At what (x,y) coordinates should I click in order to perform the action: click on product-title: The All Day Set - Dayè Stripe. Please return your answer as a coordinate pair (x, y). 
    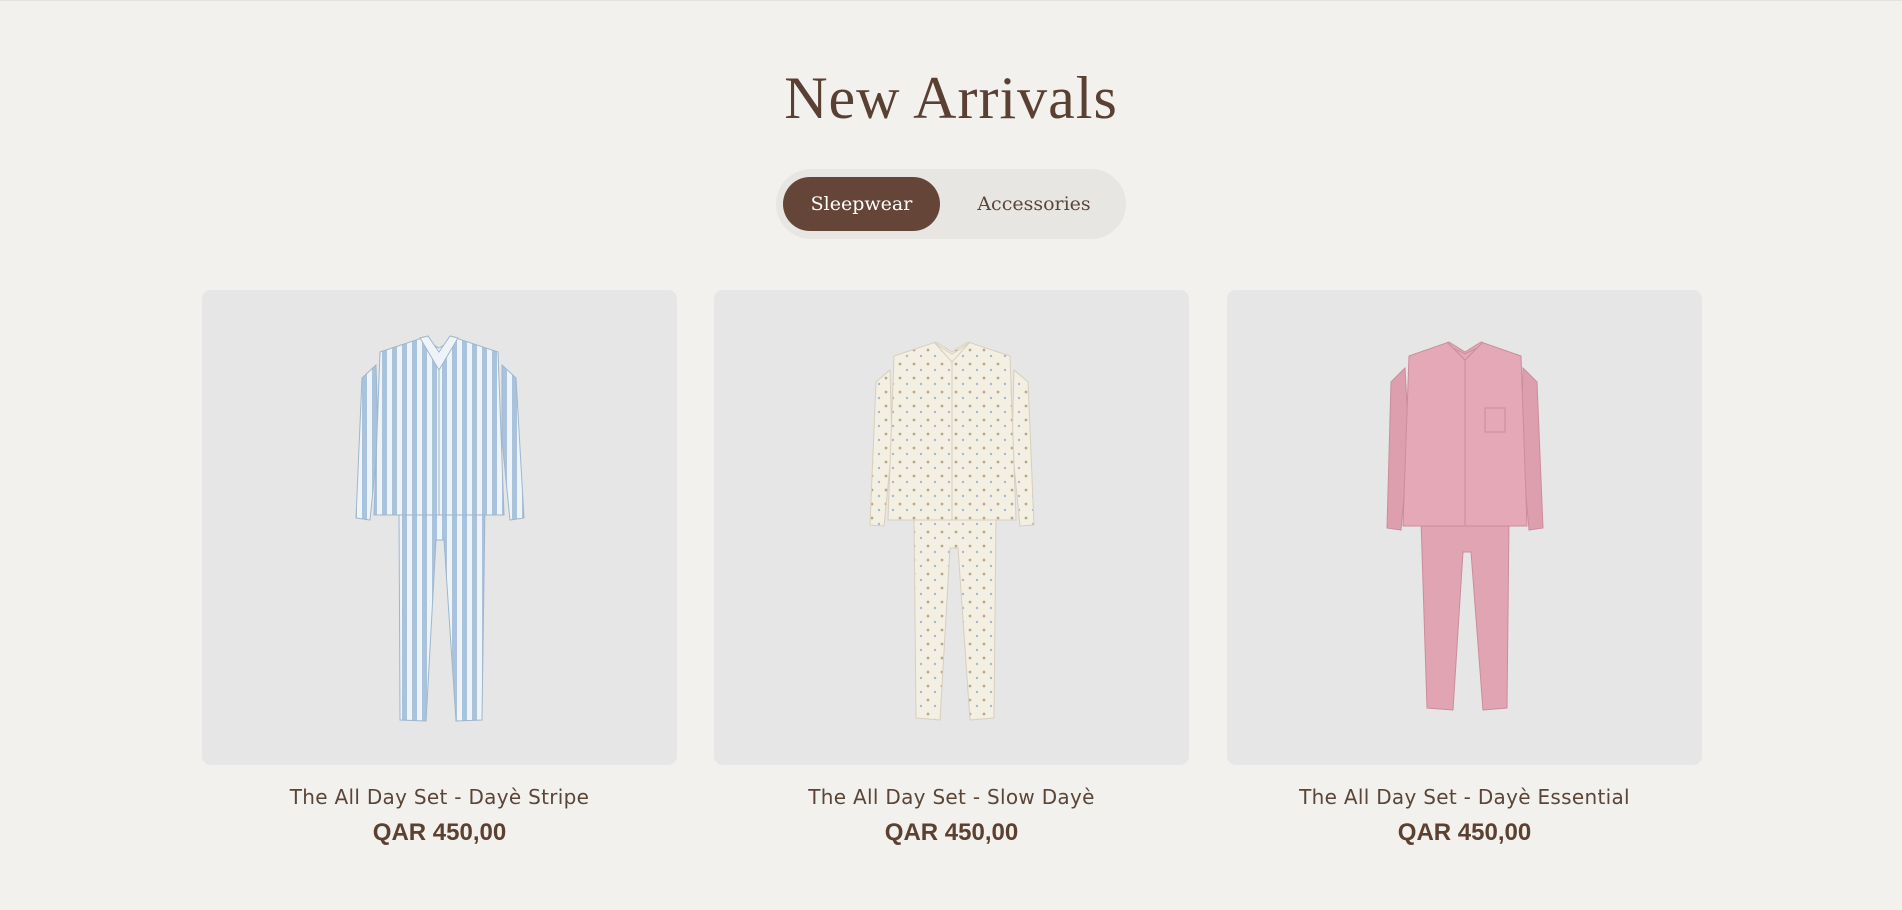
    Looking at the image, I should click on (439, 797).